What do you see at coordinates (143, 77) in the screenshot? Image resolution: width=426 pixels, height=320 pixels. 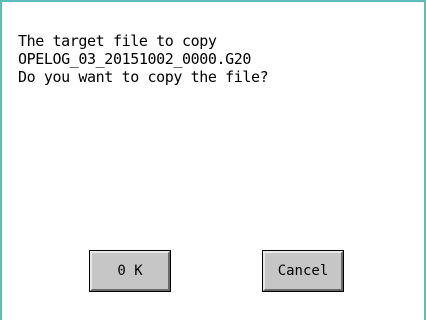 I see `message-line-question: Do you want to copy the file?` at bounding box center [143, 77].